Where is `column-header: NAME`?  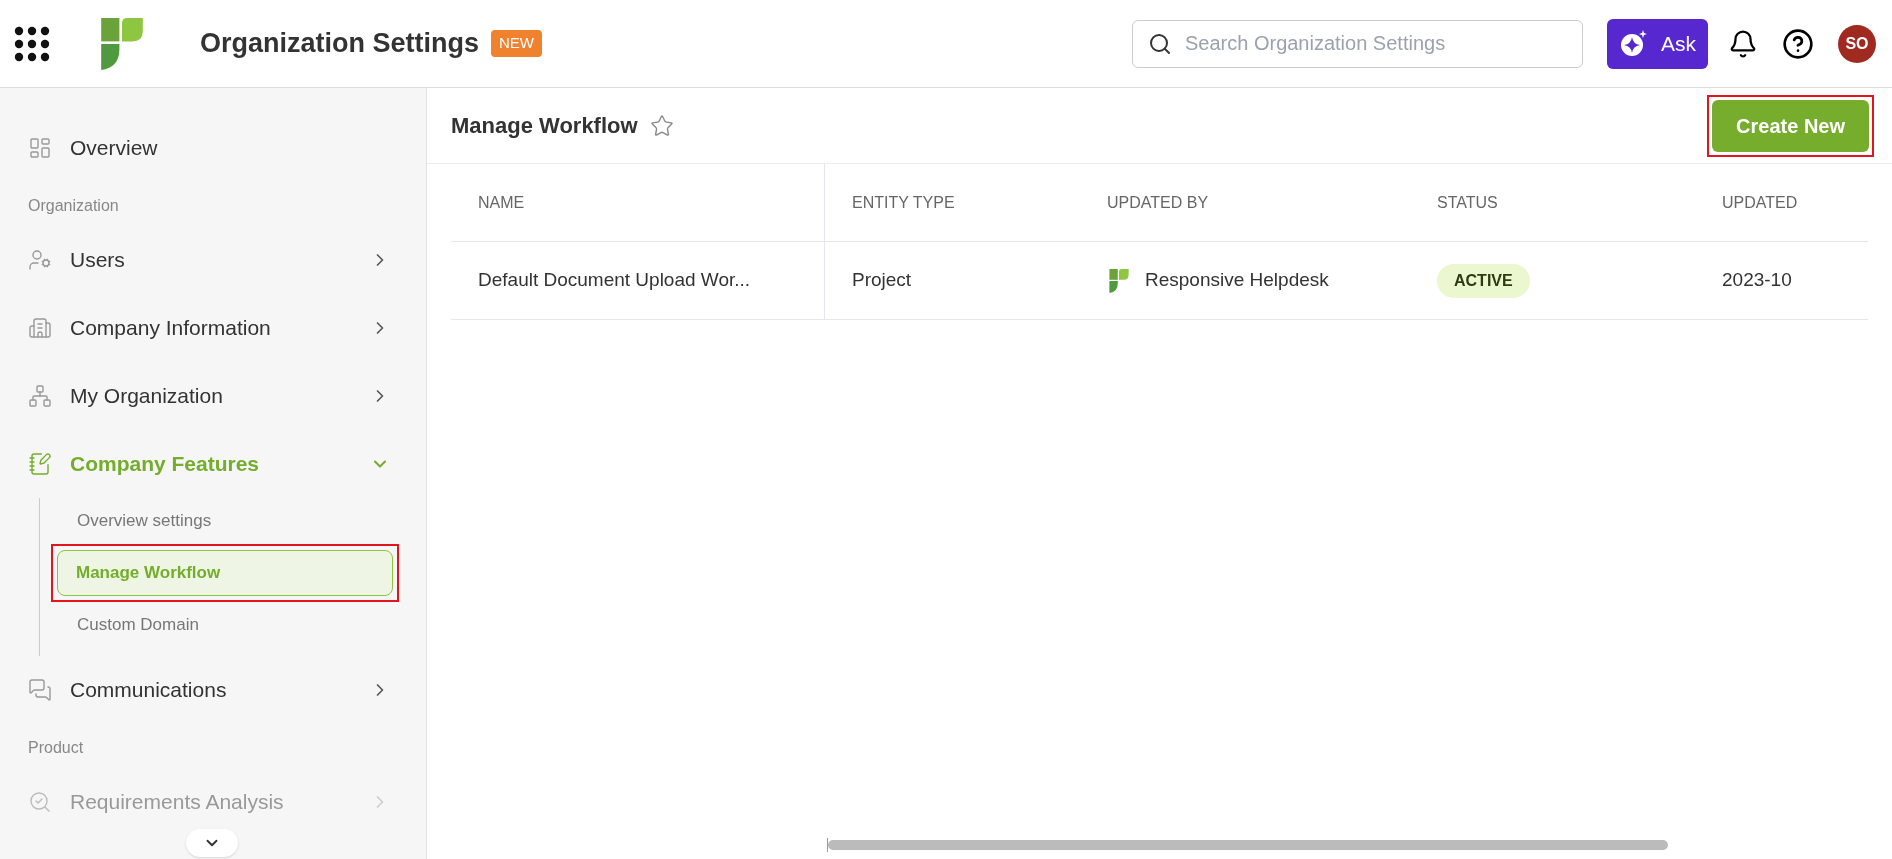 column-header: NAME is located at coordinates (501, 202).